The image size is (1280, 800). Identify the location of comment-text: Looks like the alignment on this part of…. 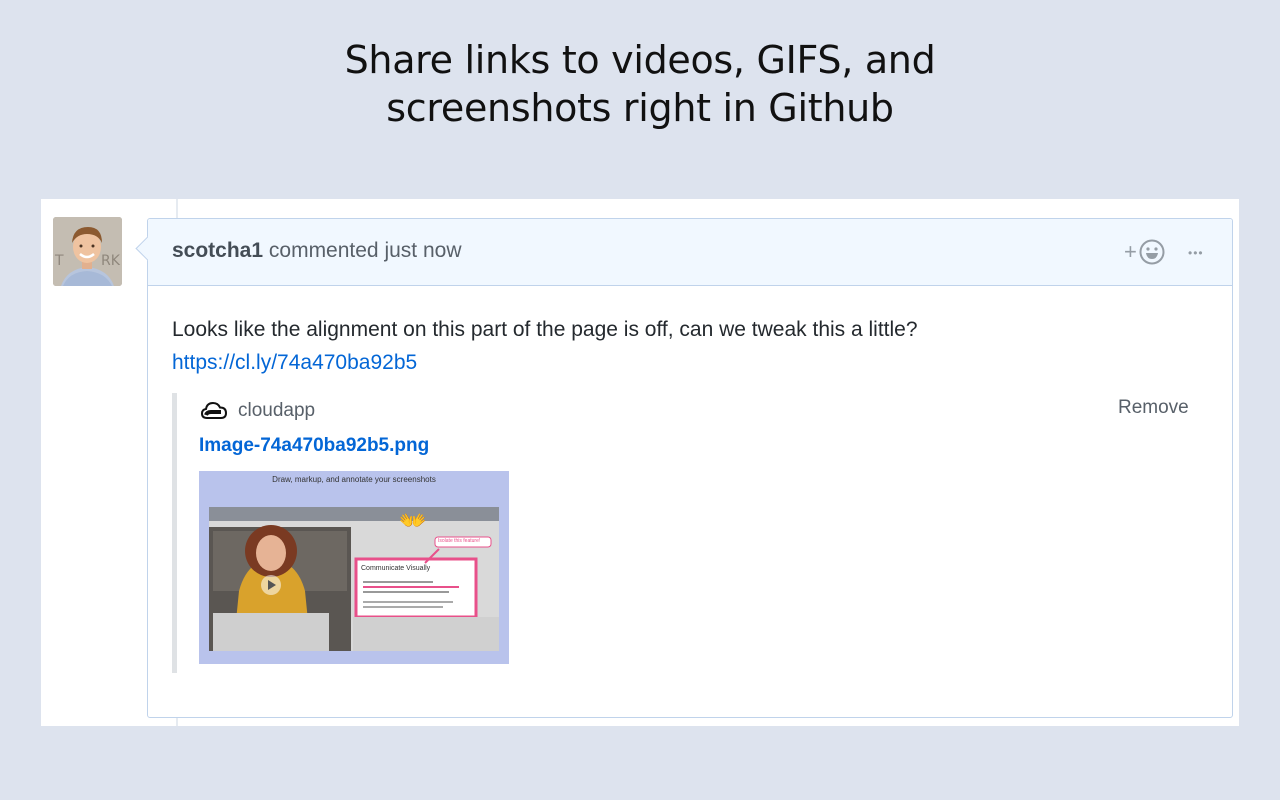
(545, 329).